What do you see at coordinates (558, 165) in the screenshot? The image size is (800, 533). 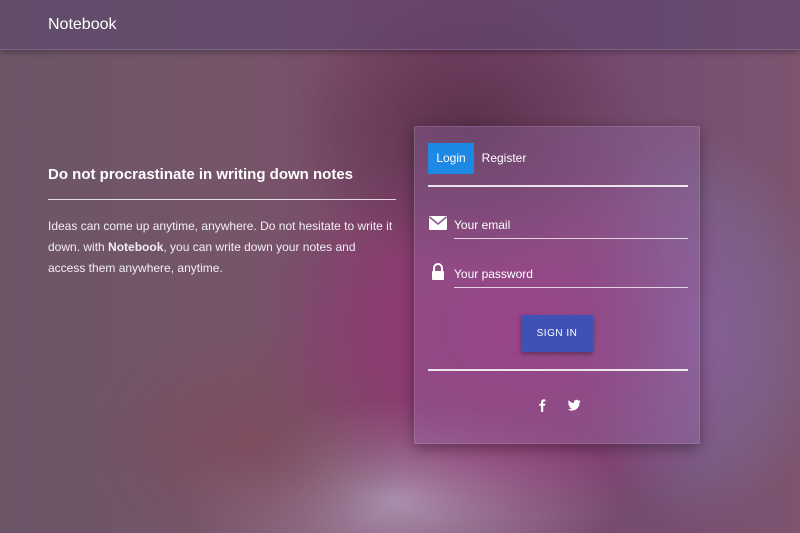 I see `auth-tabs: Login Register` at bounding box center [558, 165].